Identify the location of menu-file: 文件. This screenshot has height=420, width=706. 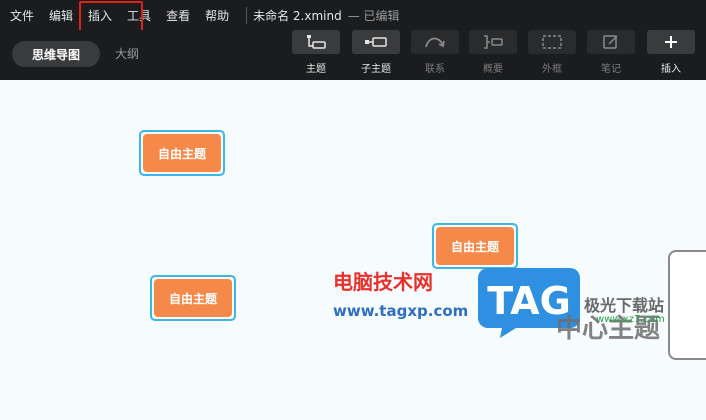
(22, 15).